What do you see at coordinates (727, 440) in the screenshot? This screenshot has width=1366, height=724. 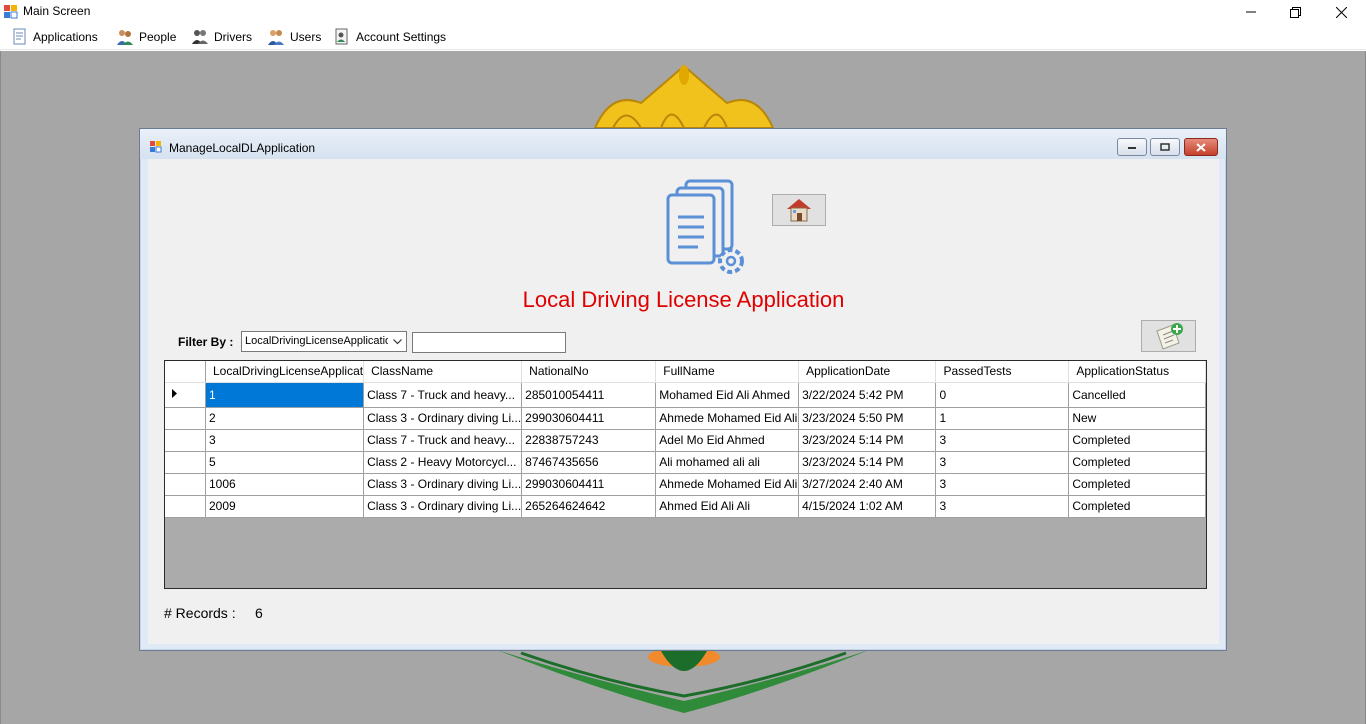 I see `table-cell: Adel Mo Eid Ahmed` at bounding box center [727, 440].